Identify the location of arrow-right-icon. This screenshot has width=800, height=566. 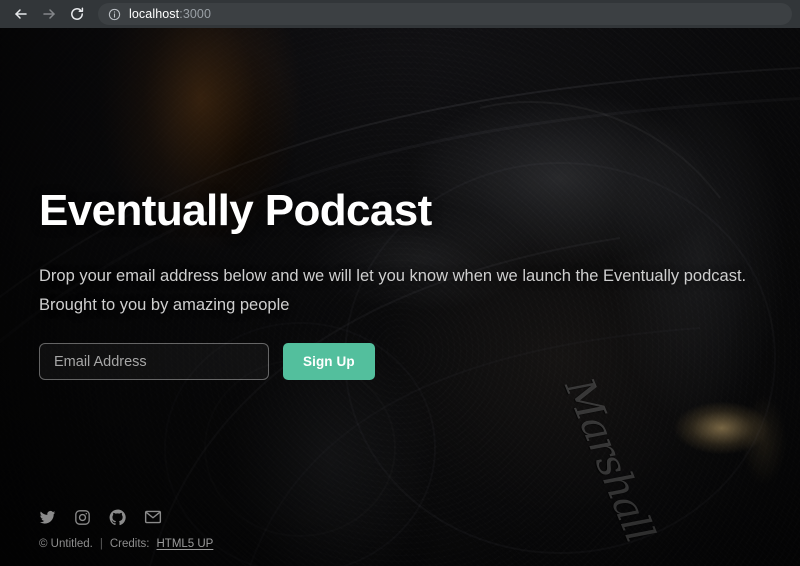
(49, 14).